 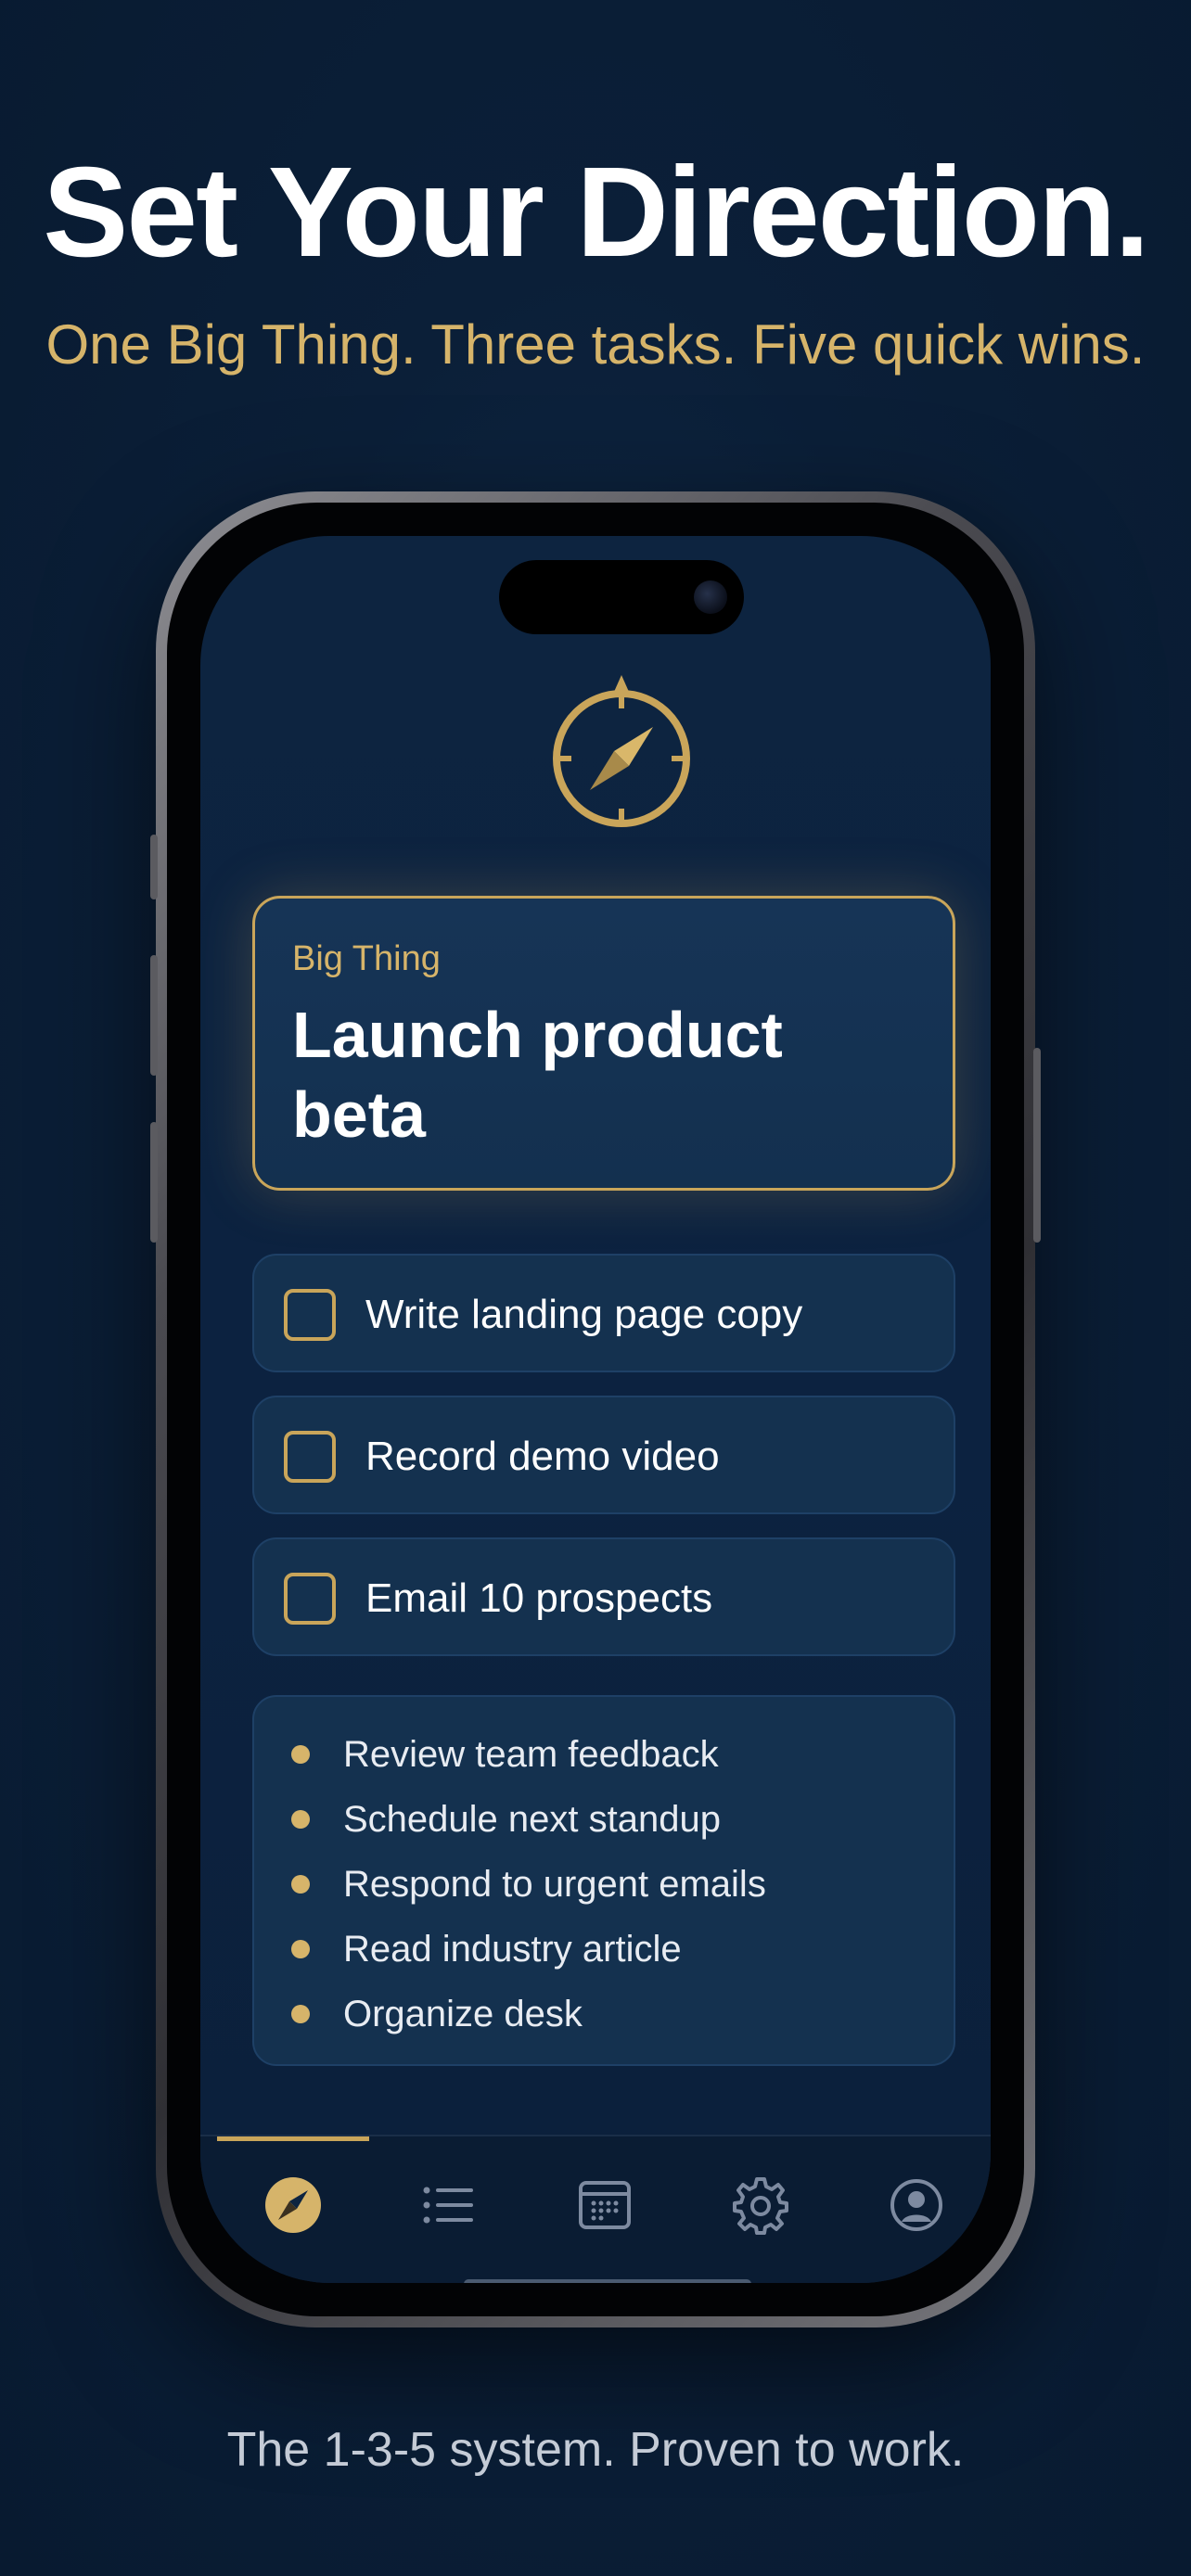 I want to click on task-label: Write landing page copy, so click(x=584, y=1314).